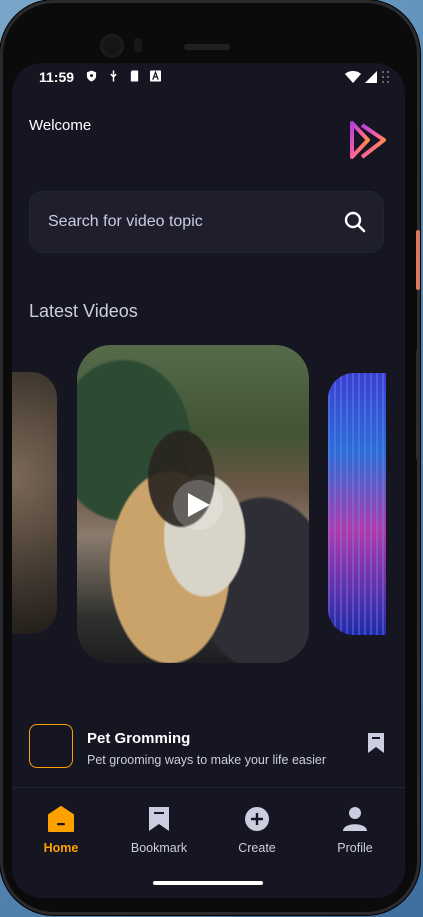  I want to click on power-button, so click(418, 260).